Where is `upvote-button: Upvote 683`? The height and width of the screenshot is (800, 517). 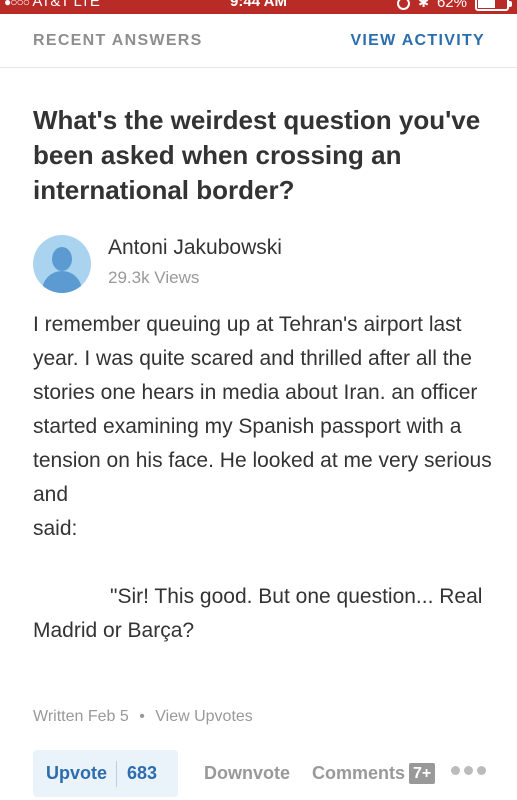 upvote-button: Upvote 683 is located at coordinates (105, 773).